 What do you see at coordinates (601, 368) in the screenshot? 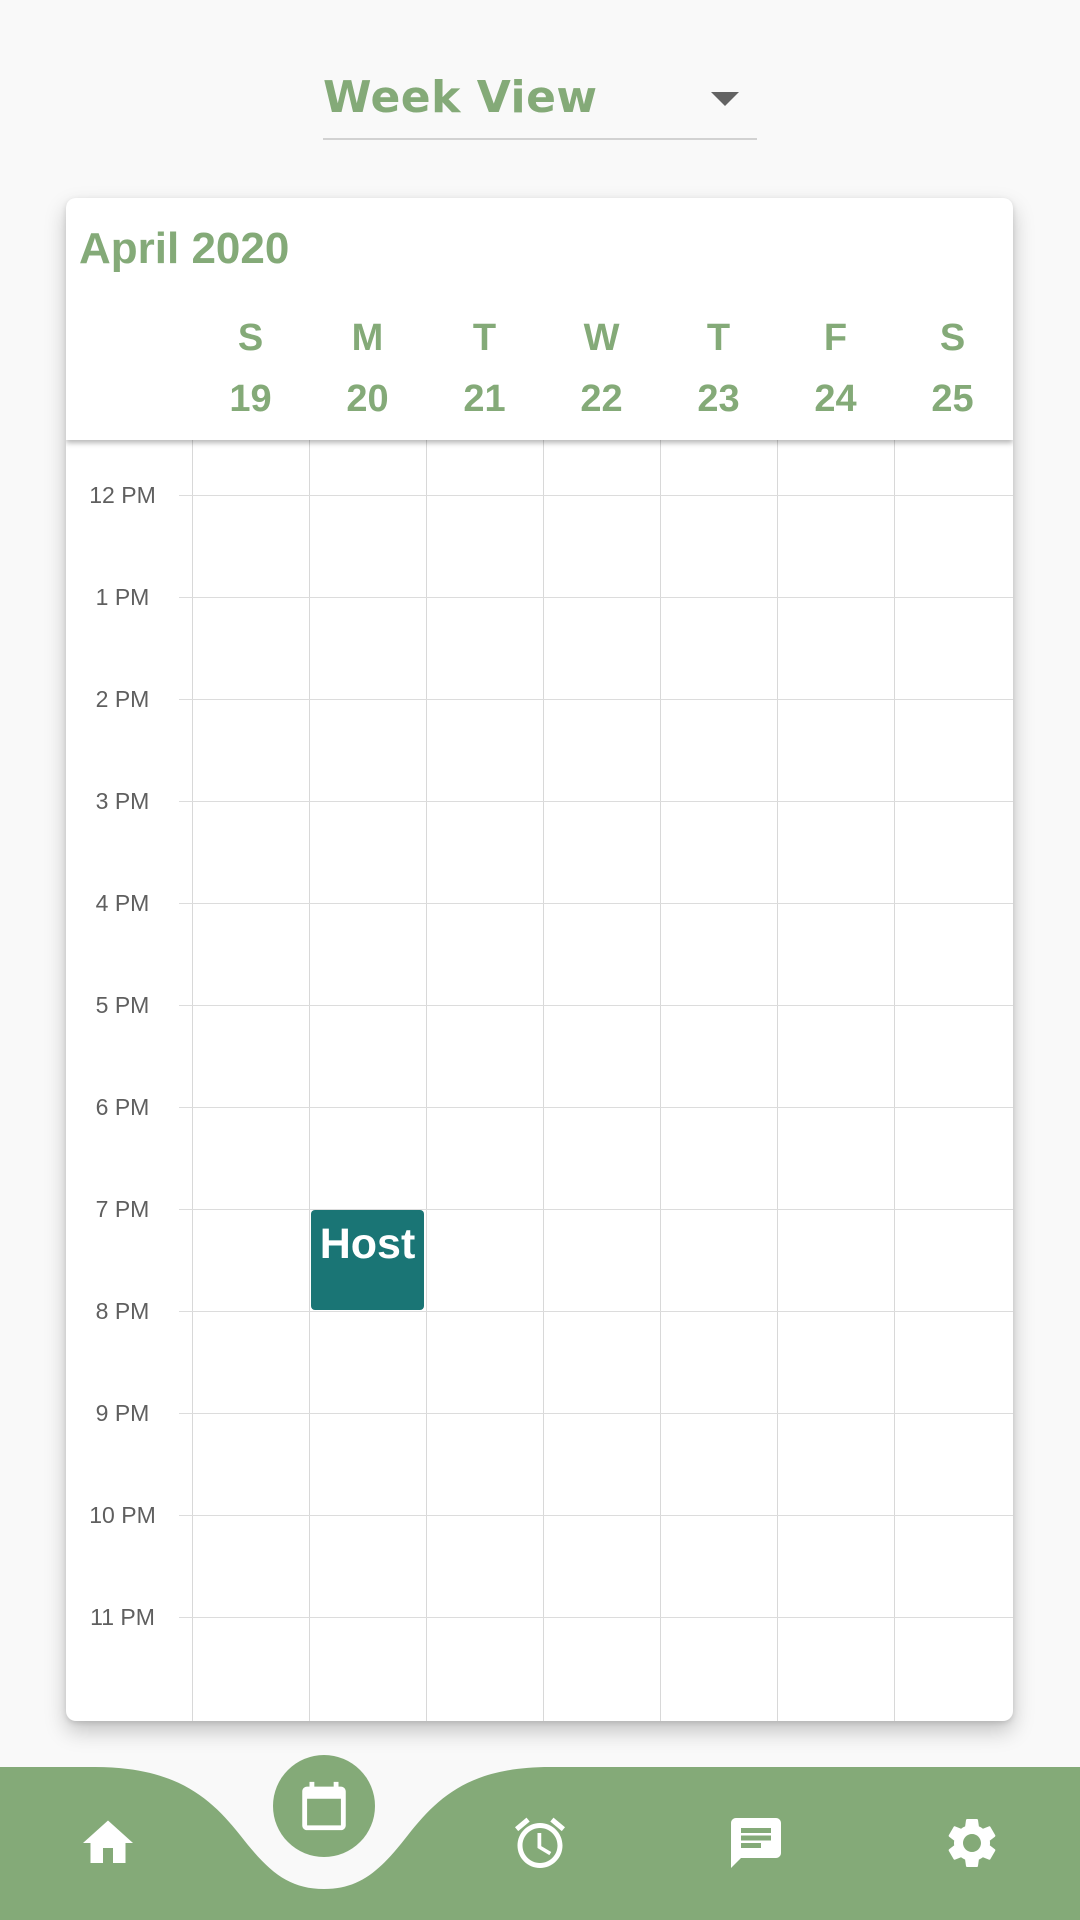
I see `day-header-22: W 22` at bounding box center [601, 368].